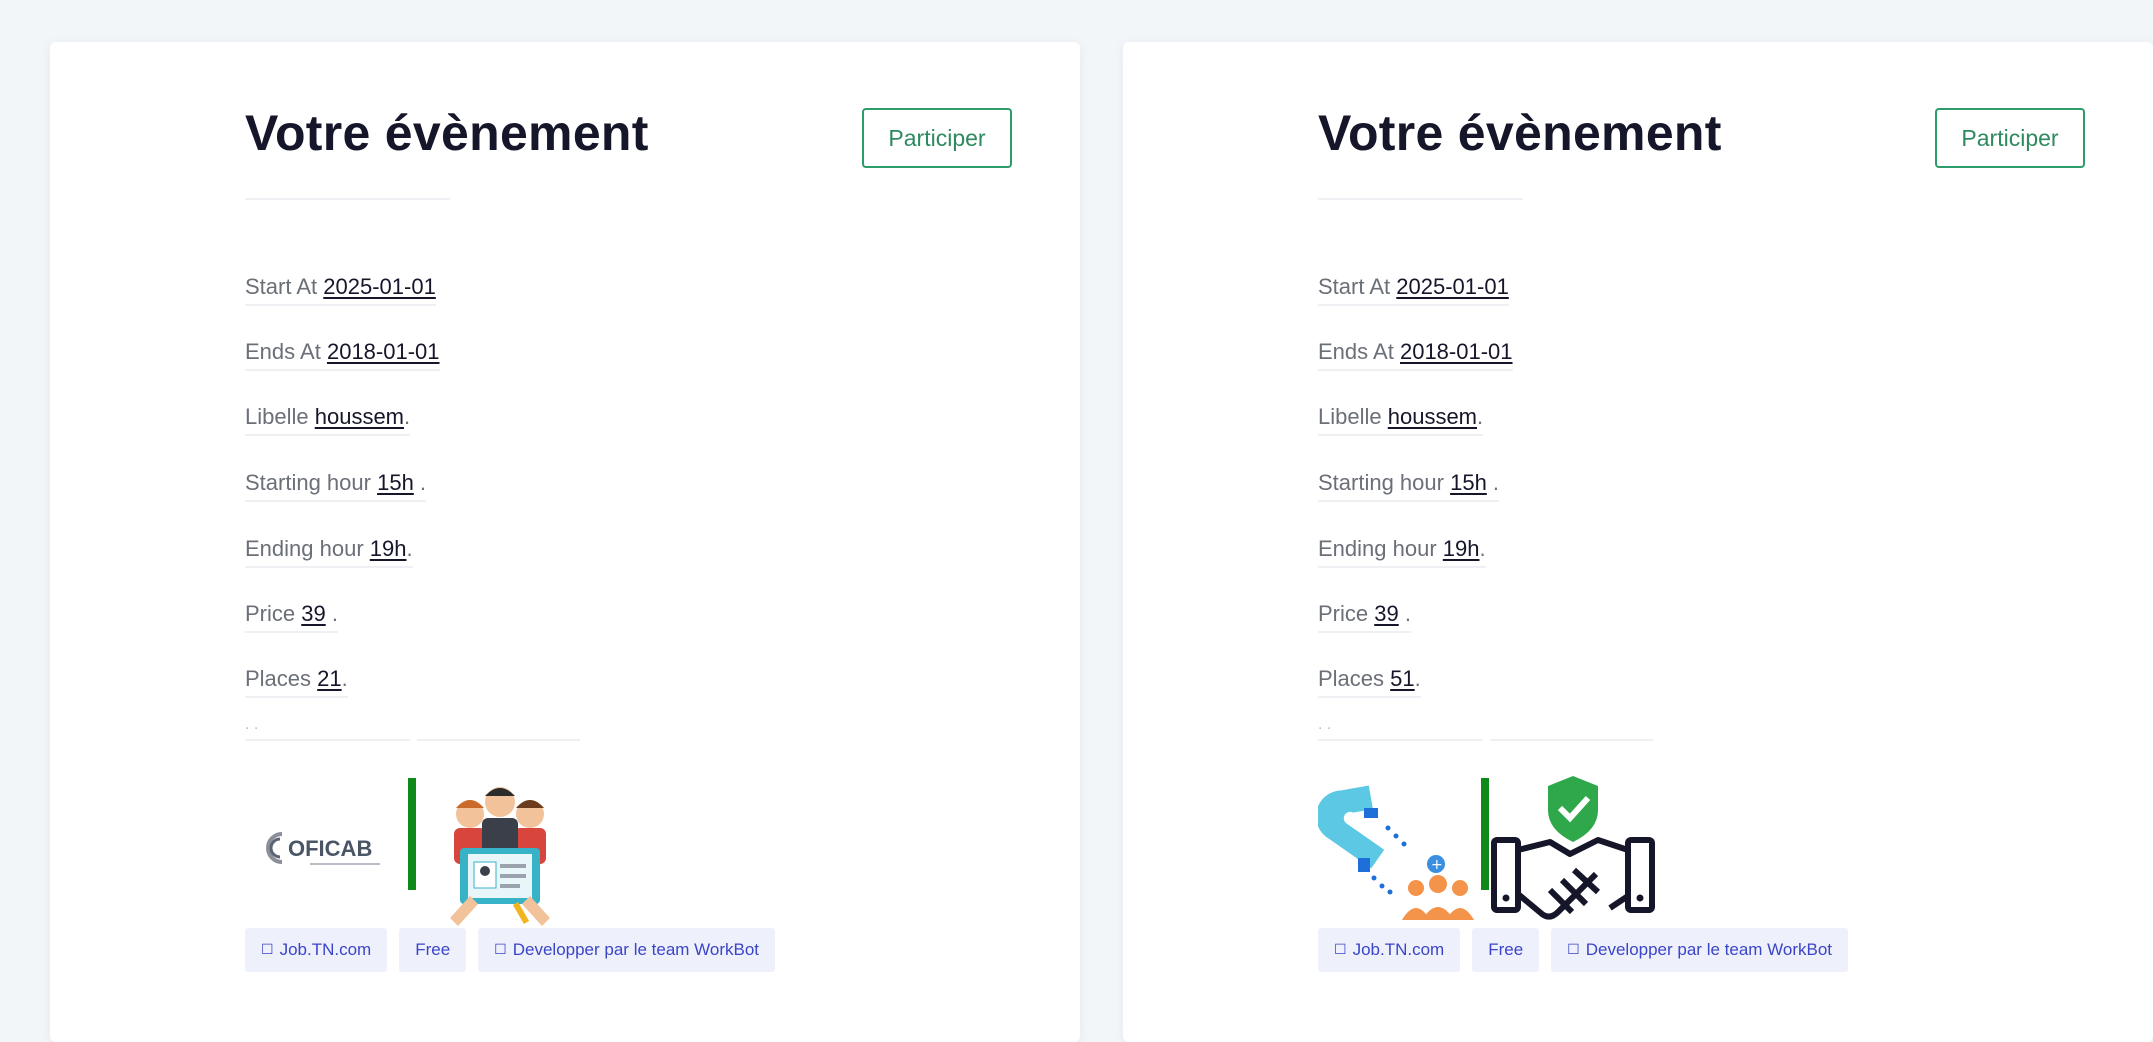  Describe the element at coordinates (330, 848) in the screenshot. I see `svg-text: OFICAB` at that location.